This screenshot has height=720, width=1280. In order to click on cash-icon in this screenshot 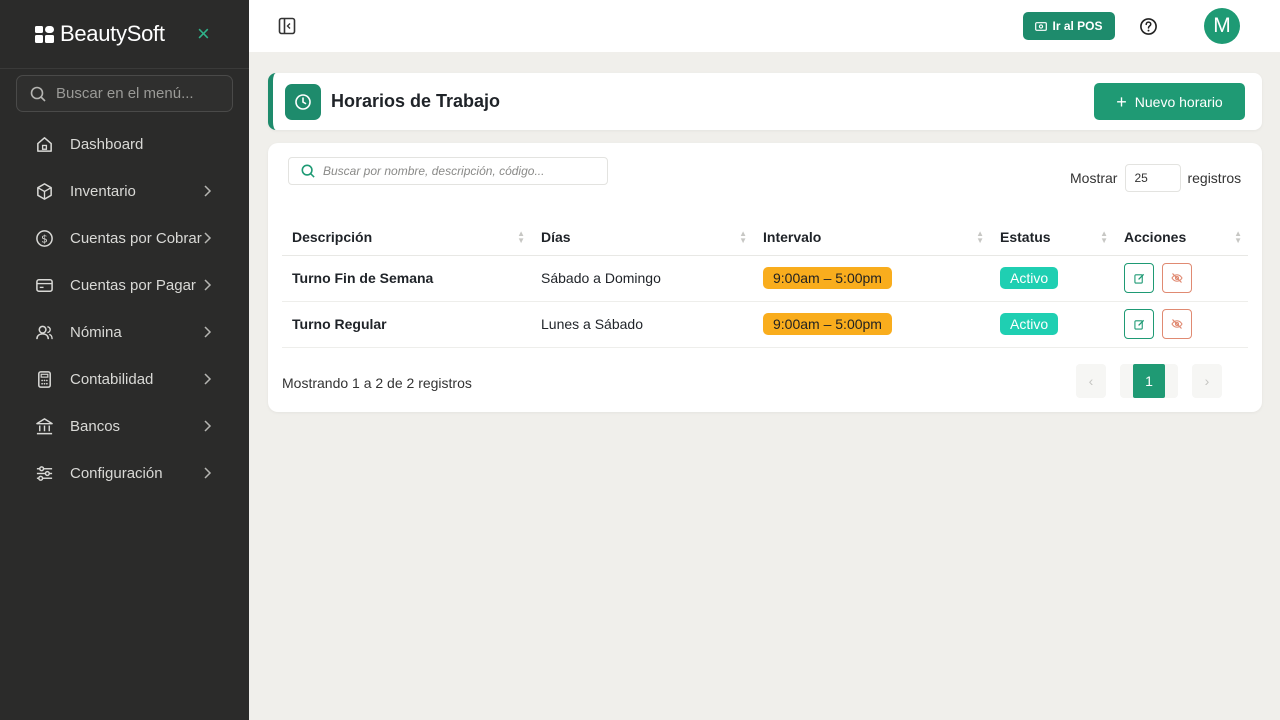, I will do `click(1041, 26)`.